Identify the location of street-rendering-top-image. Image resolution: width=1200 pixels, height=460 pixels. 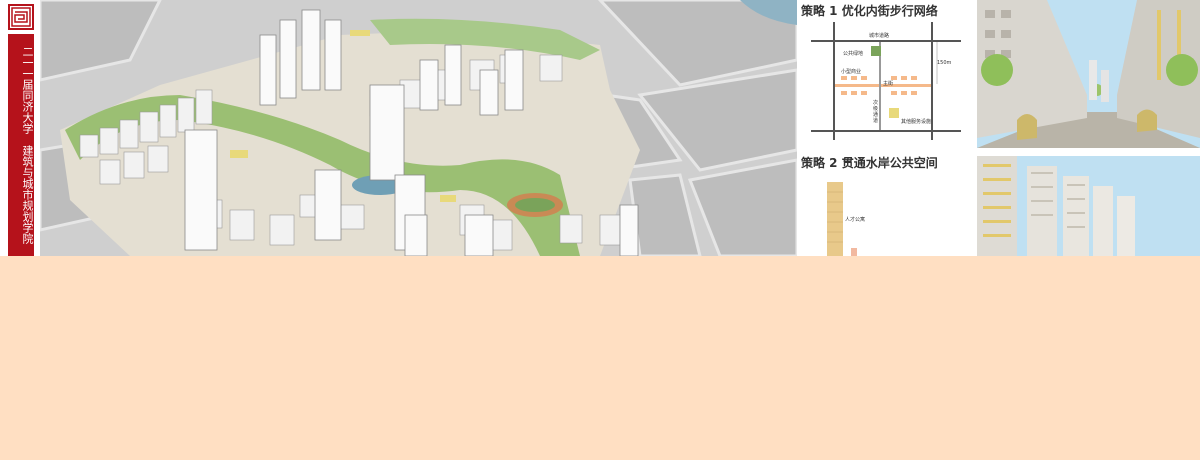
(1088, 74).